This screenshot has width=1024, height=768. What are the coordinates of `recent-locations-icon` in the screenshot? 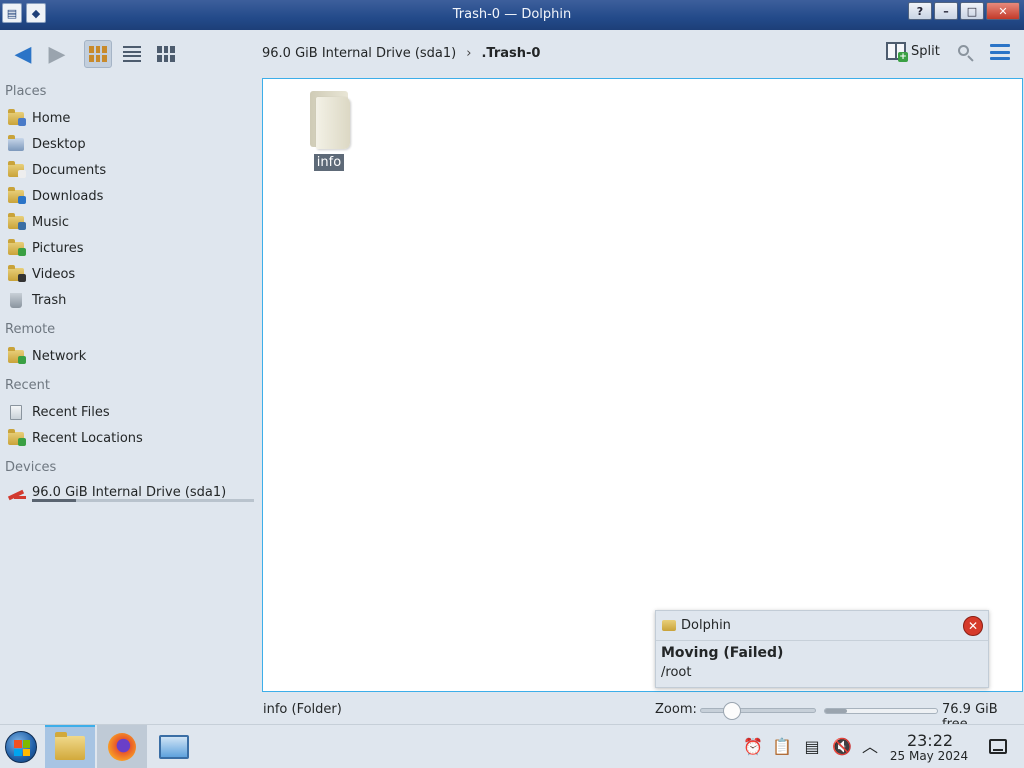 It's located at (16, 438).